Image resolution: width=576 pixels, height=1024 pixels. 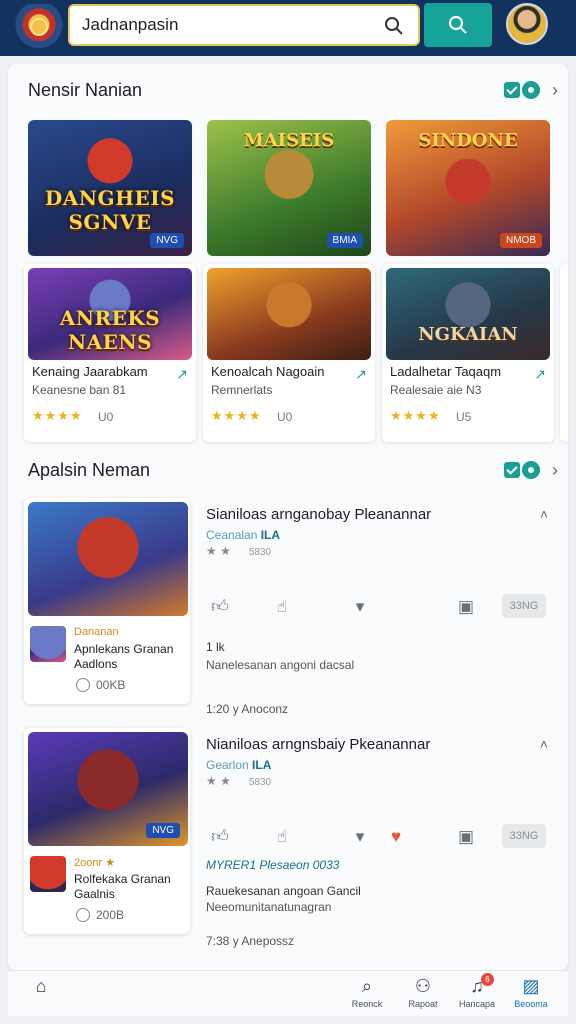 I want to click on download-size: 00KB, so click(x=100, y=685).